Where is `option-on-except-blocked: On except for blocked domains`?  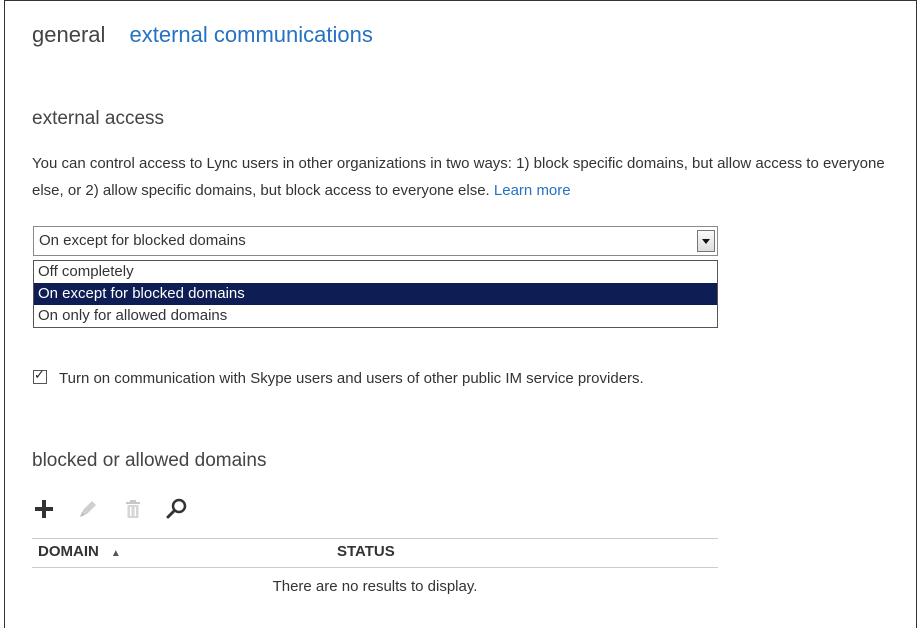
option-on-except-blocked: On except for blocked domains is located at coordinates (375, 294).